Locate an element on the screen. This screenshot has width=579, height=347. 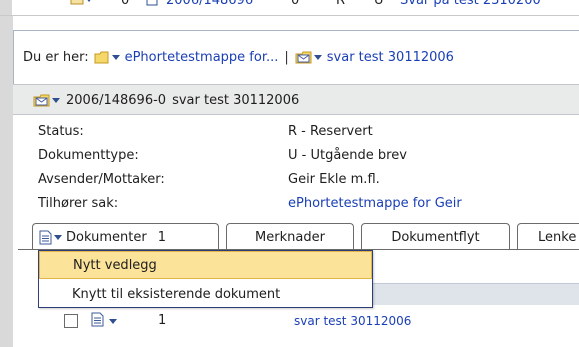
status-value: R - Reservert is located at coordinates (330, 131).